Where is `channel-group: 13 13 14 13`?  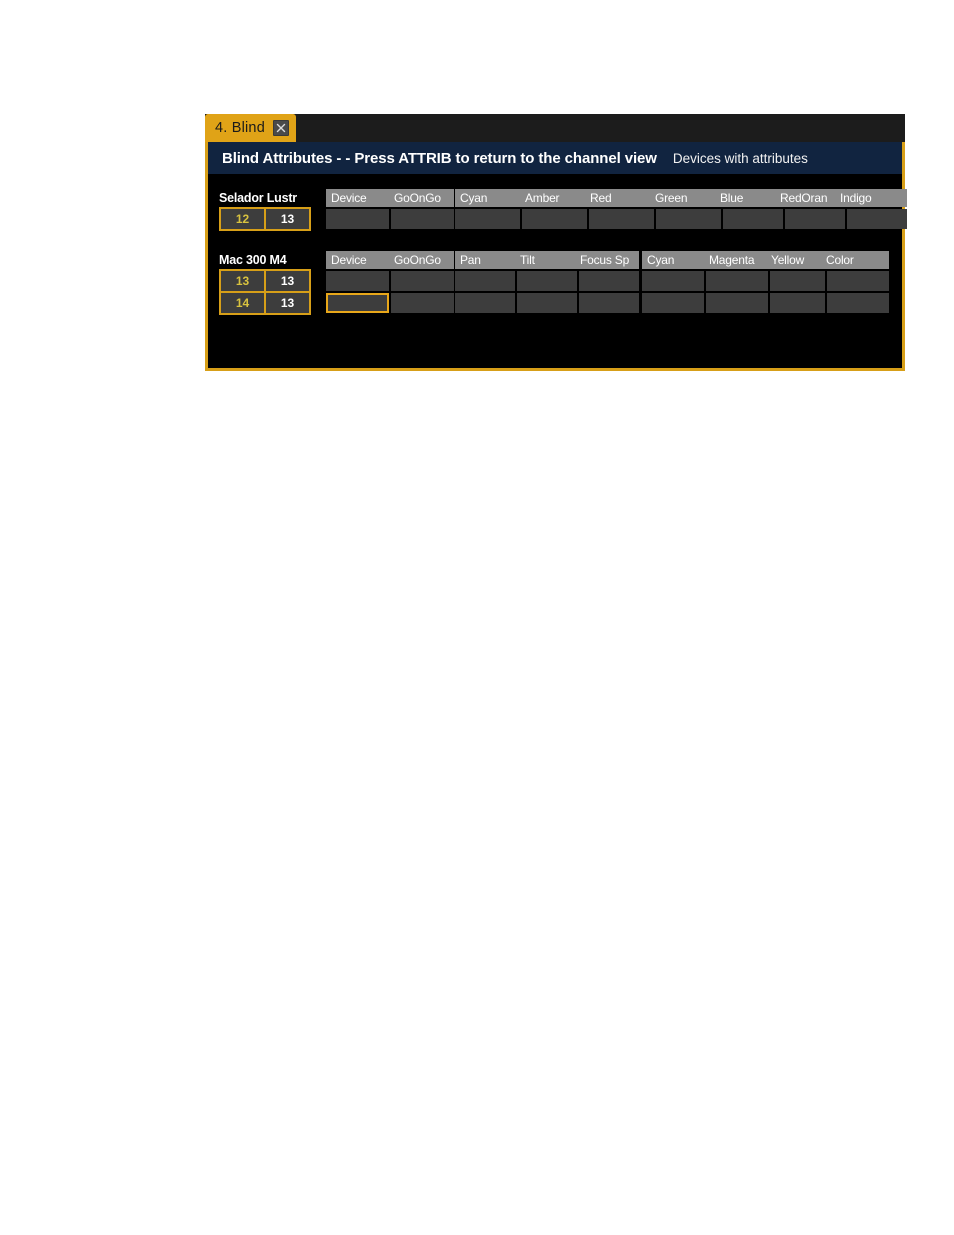
channel-group: 13 13 14 13 is located at coordinates (265, 292).